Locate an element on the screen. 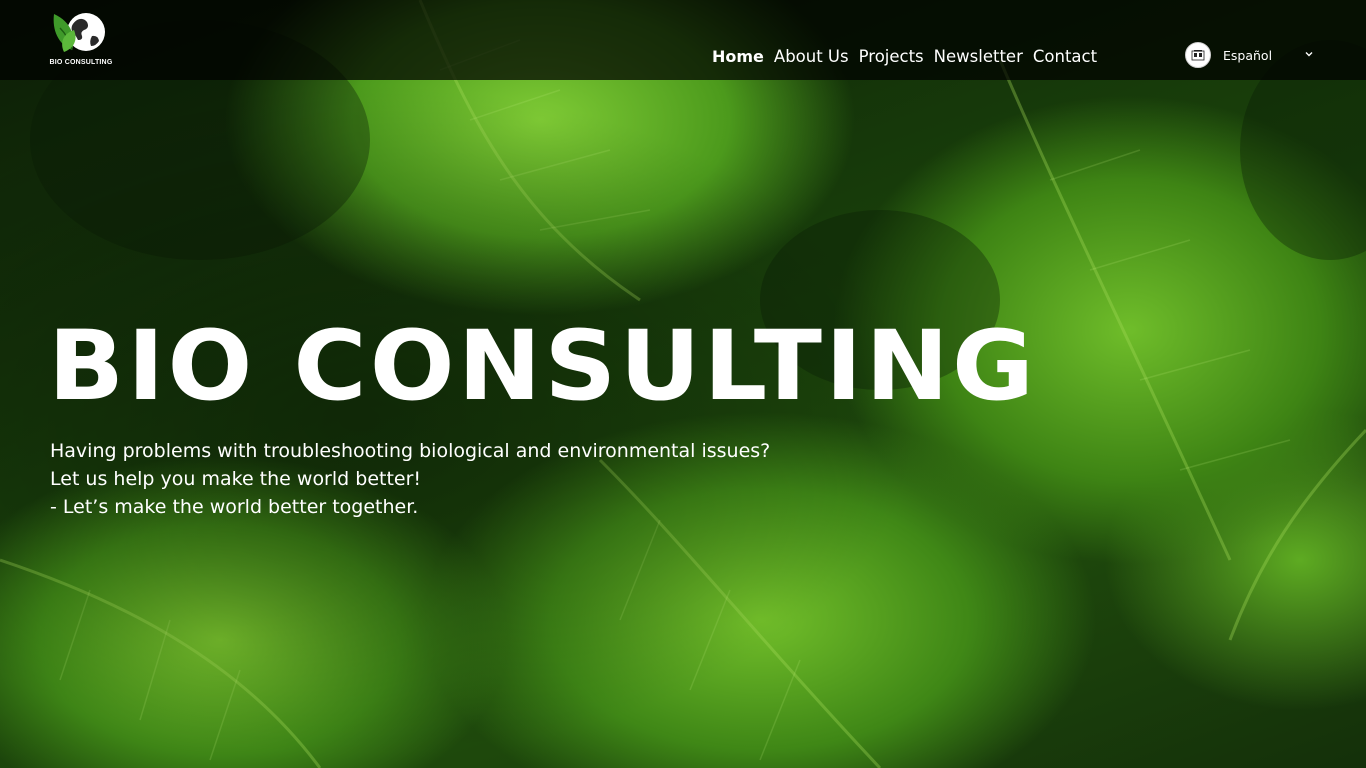 The width and height of the screenshot is (1366, 768). hero-line-2: Let us help you make the world better! is located at coordinates (236, 479).